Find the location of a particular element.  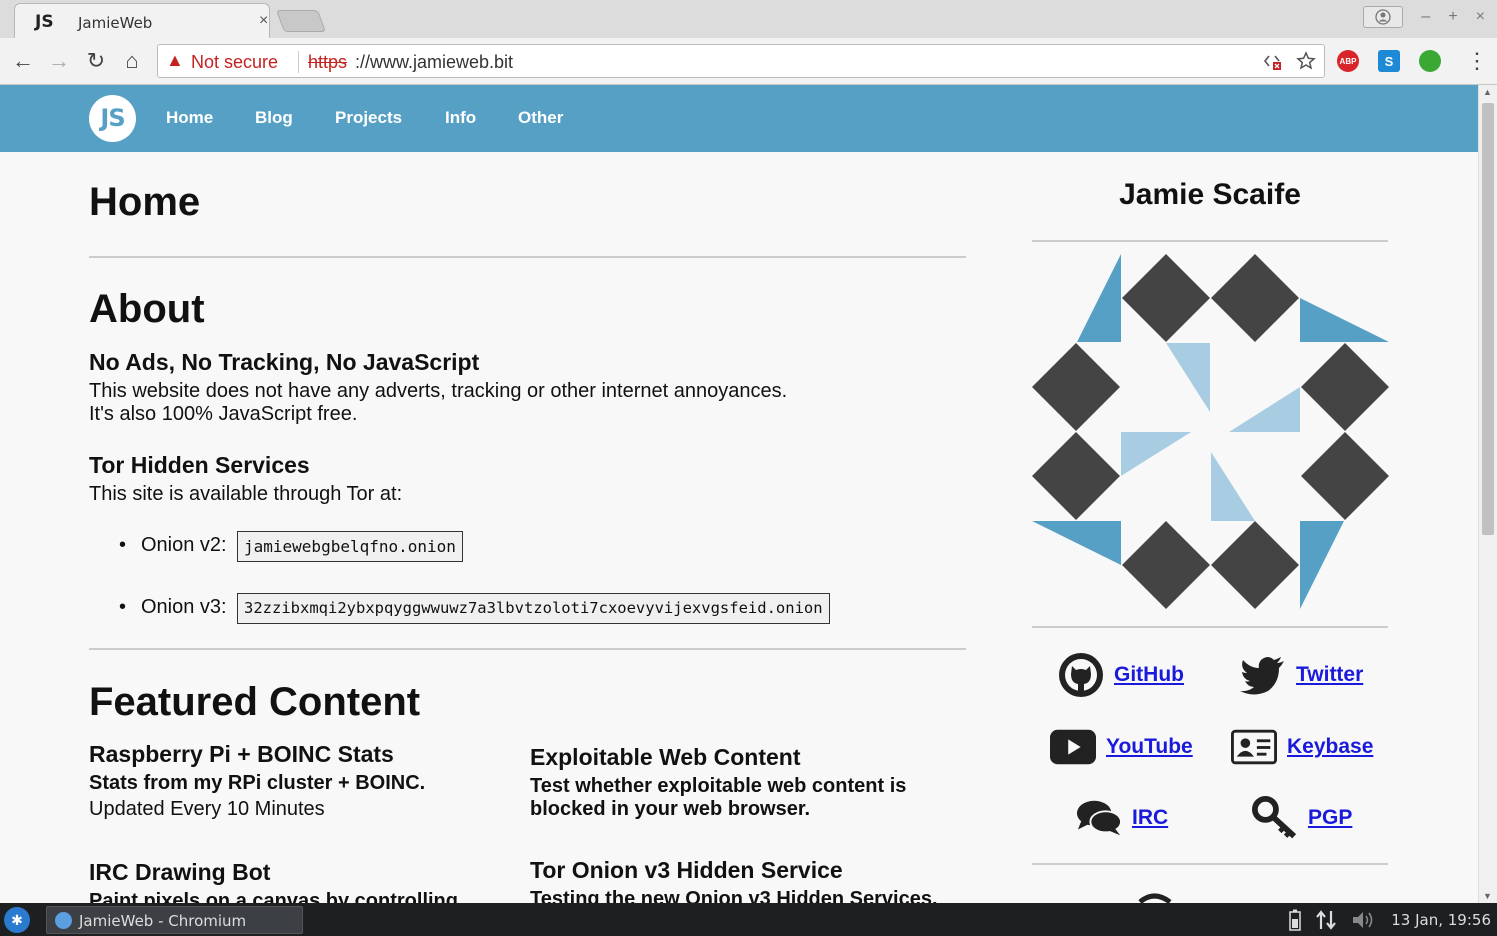

adblock-plus-icon: ABP is located at coordinates (1348, 61).